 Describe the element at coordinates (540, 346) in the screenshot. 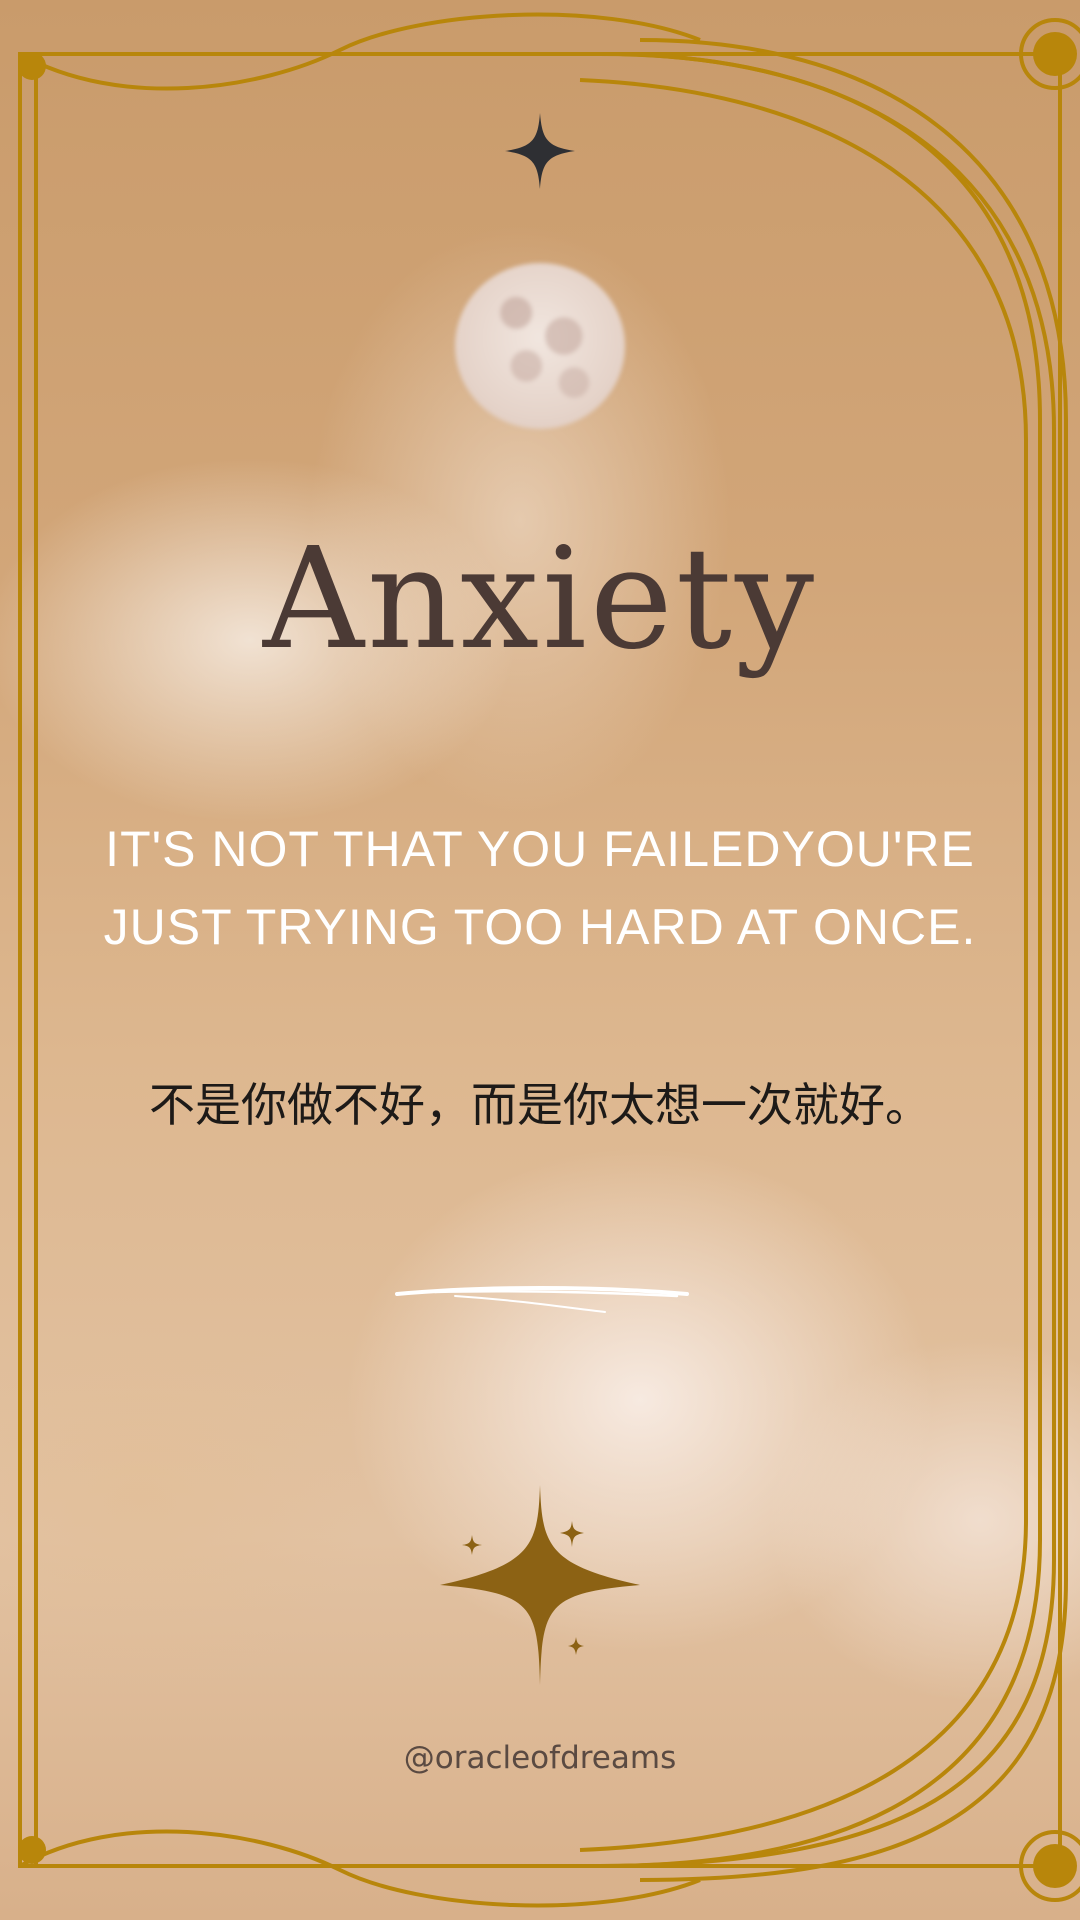

I see `moon-icon` at that location.